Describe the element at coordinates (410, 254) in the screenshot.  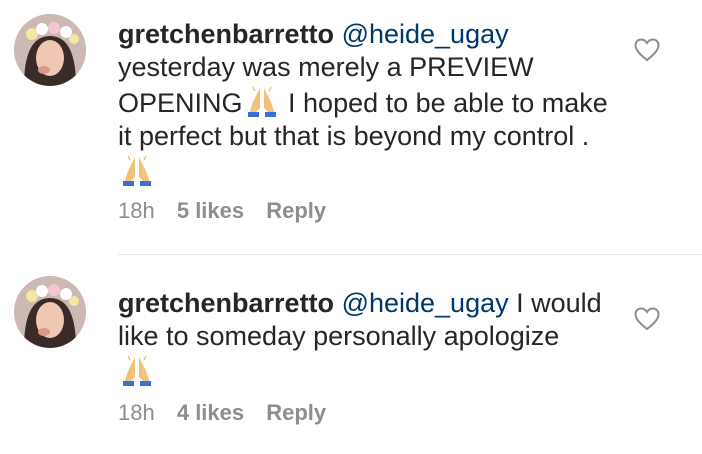
I see `divider` at that location.